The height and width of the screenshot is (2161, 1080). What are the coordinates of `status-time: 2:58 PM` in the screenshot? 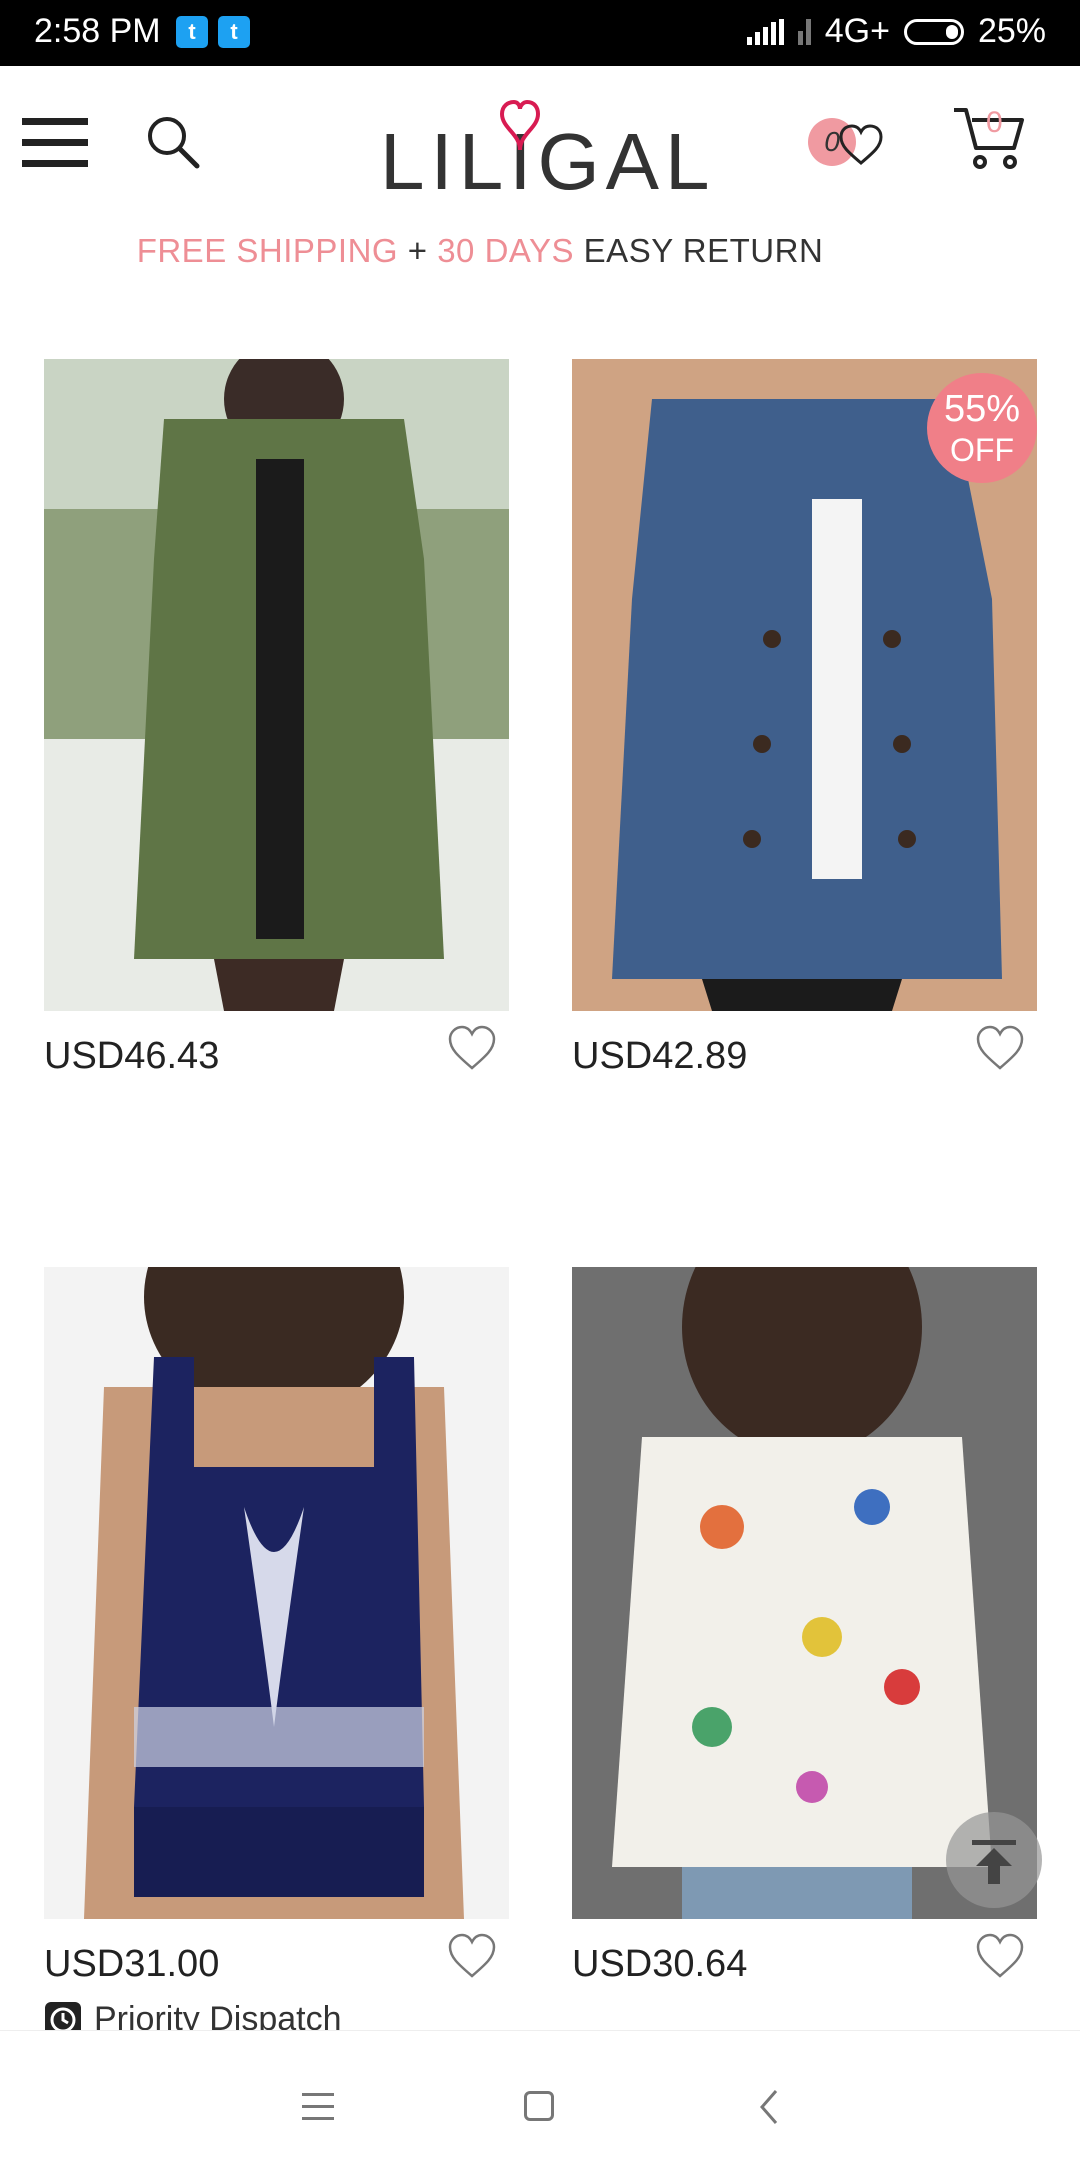 It's located at (97, 31).